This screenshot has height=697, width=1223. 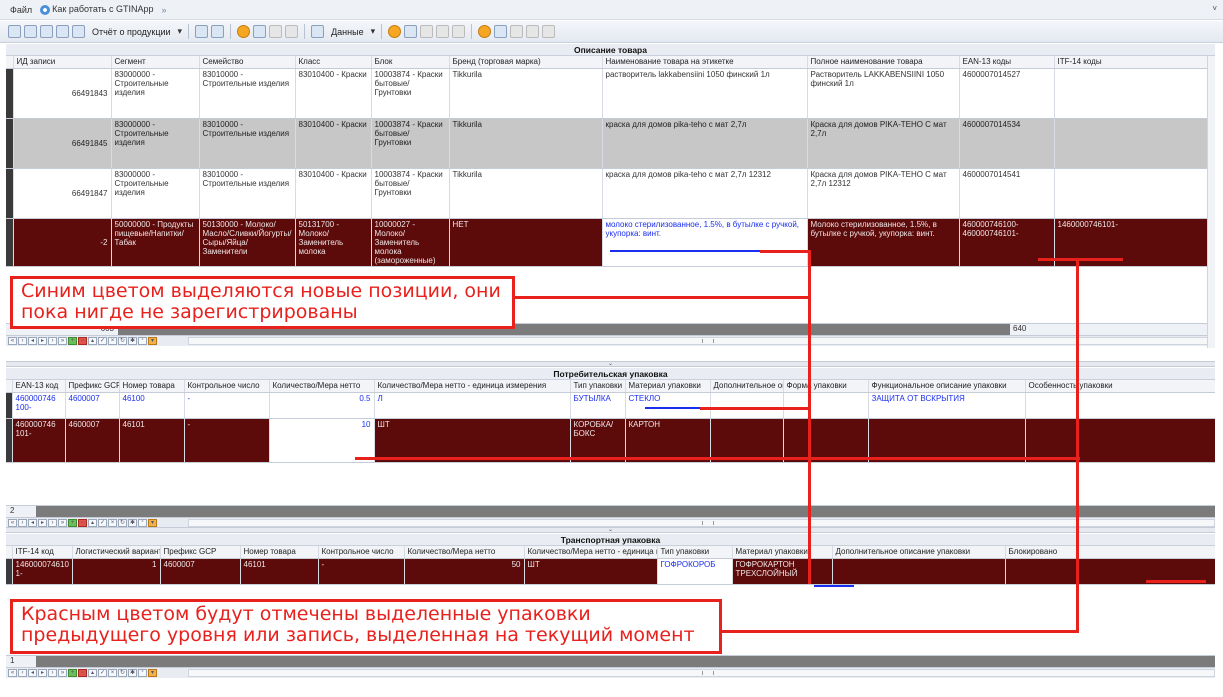 I want to click on data-menu-button: Данные, so click(x=347, y=32).